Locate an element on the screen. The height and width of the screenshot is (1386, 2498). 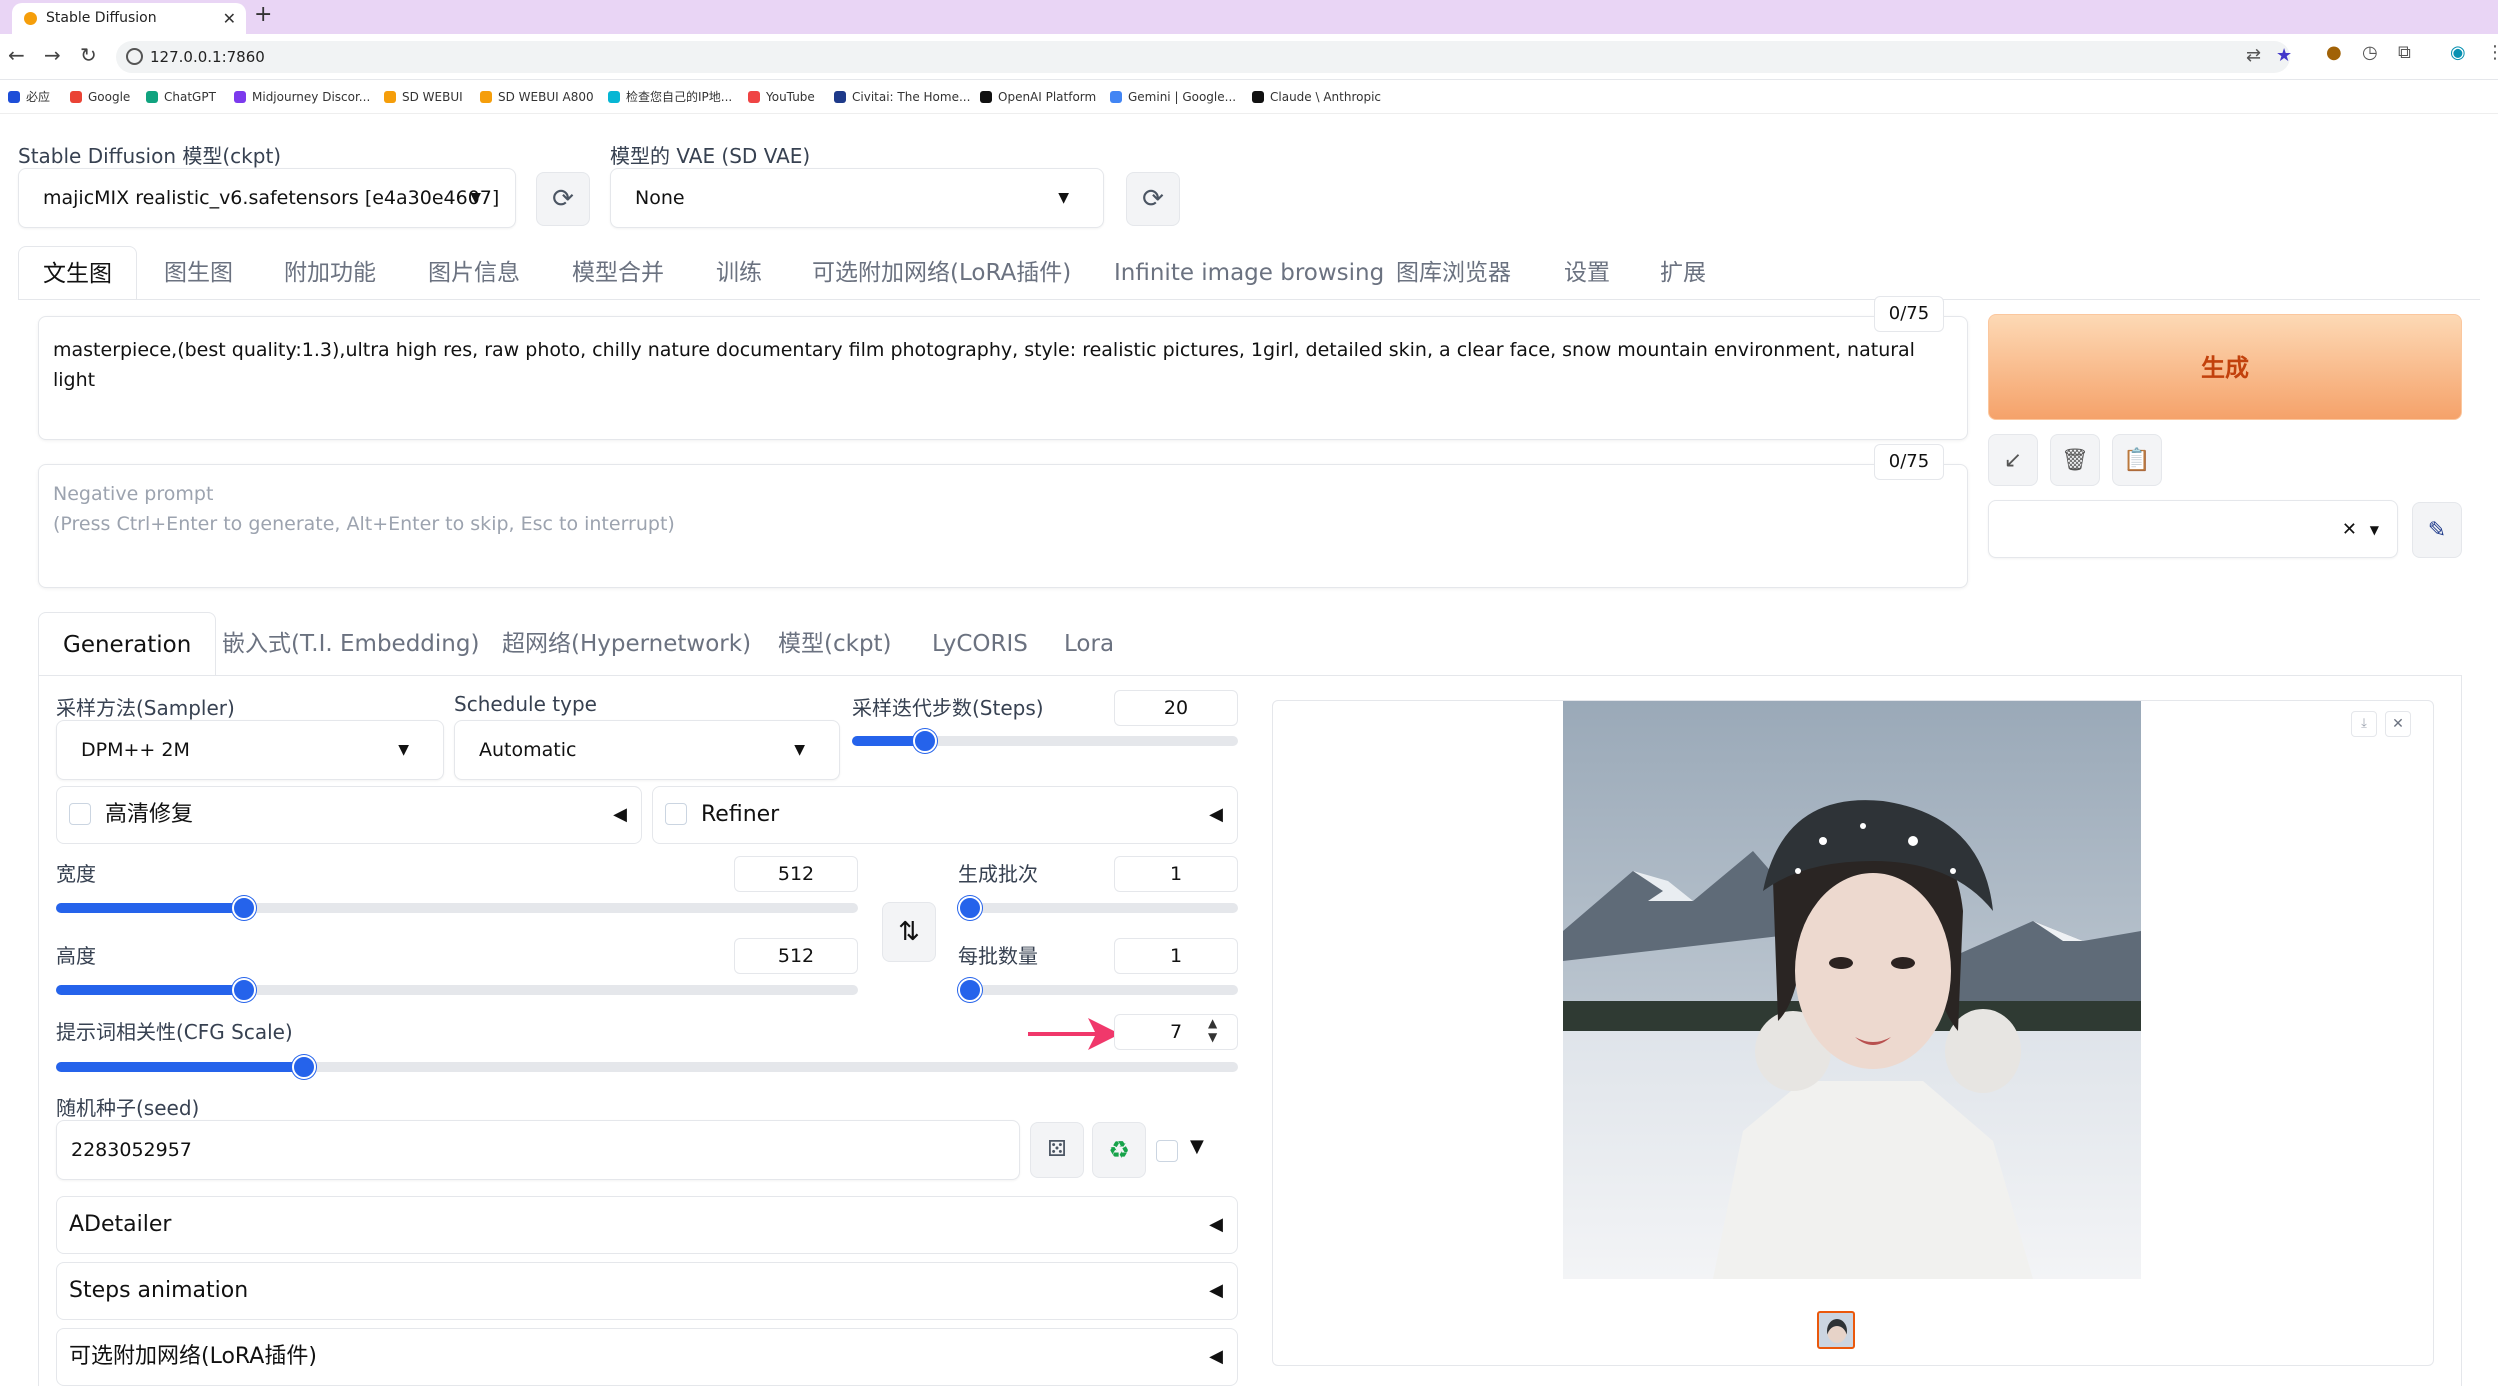
clear-prompt-button: 🗑 is located at coordinates (2075, 460).